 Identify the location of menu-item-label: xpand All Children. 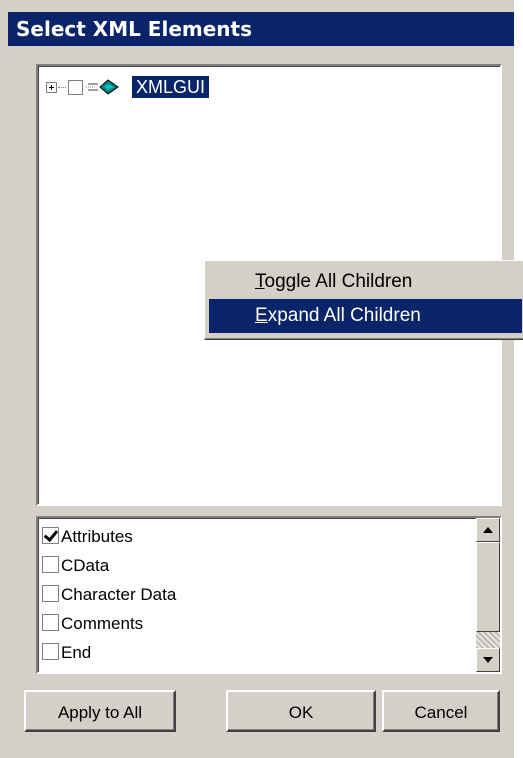
(344, 315).